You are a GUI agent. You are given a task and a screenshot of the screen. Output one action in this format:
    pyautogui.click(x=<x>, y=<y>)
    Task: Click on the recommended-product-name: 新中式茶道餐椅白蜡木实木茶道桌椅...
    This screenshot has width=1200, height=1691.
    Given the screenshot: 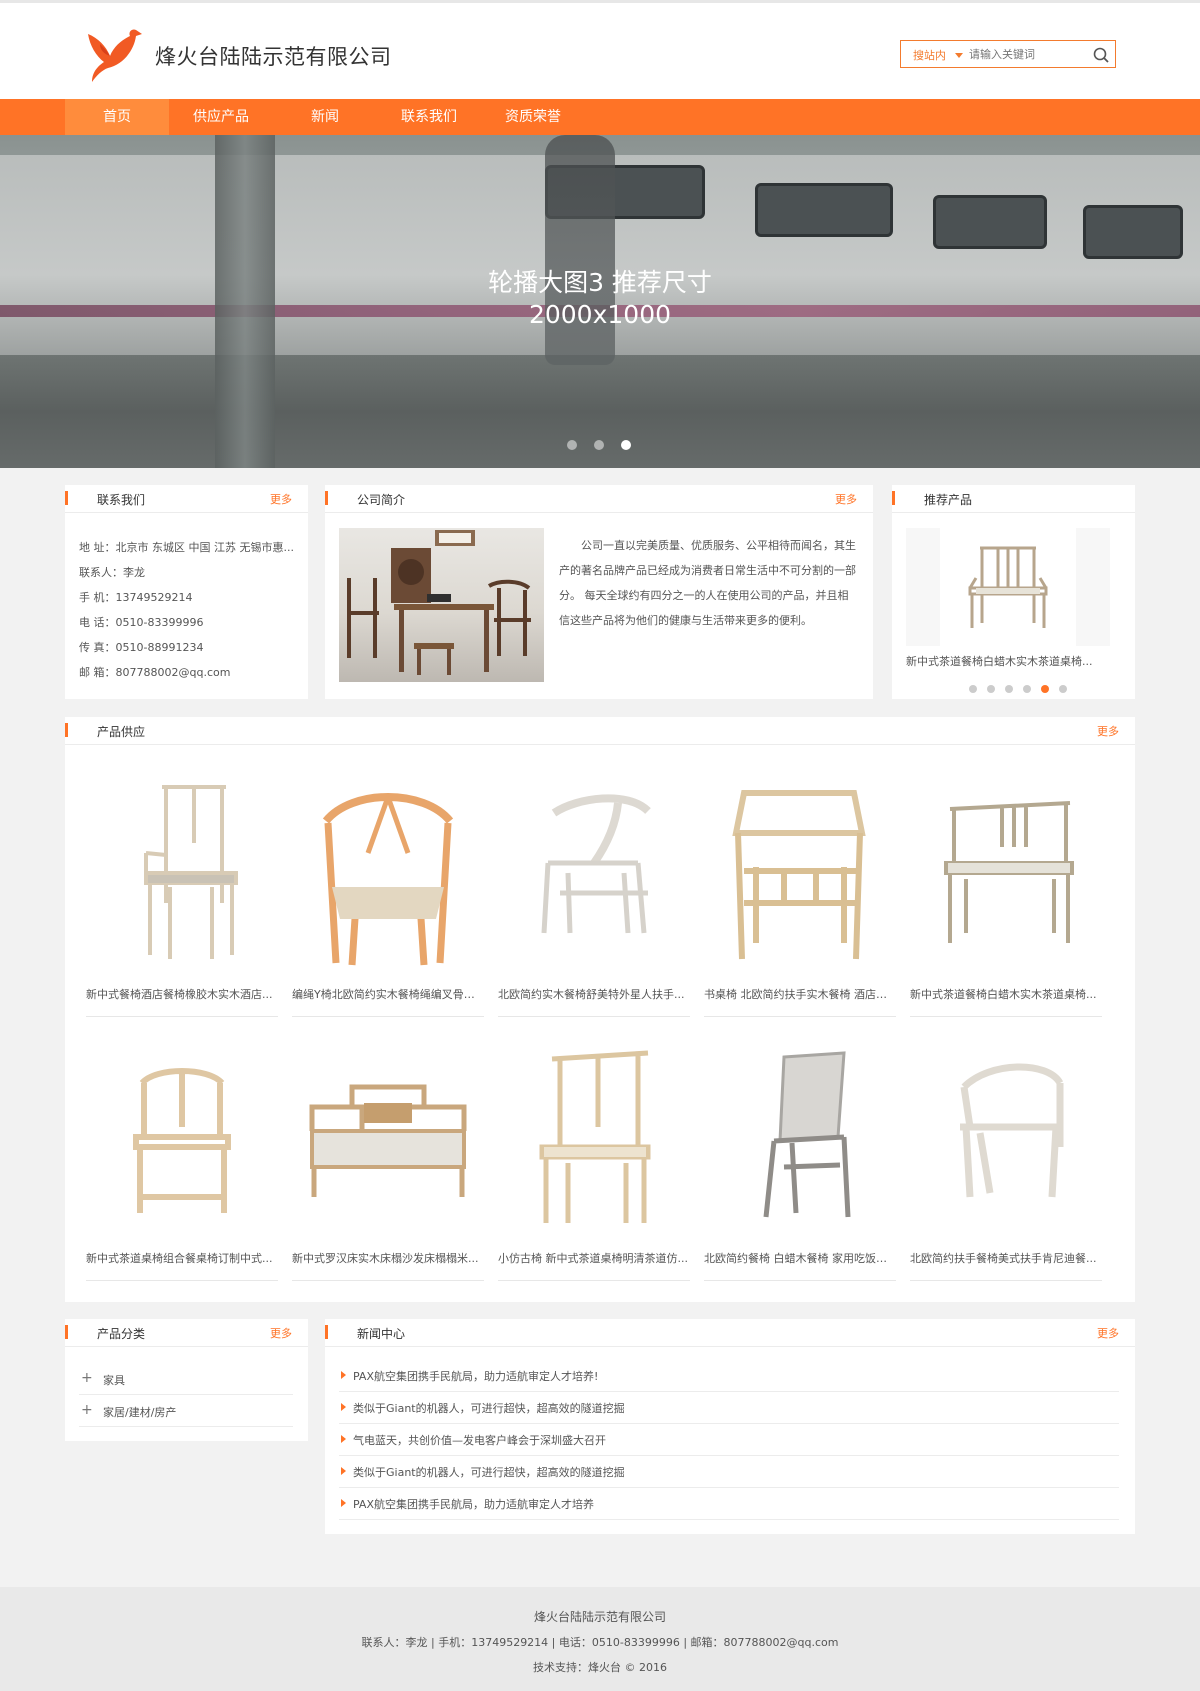 What is the action you would take?
    pyautogui.click(x=1008, y=661)
    